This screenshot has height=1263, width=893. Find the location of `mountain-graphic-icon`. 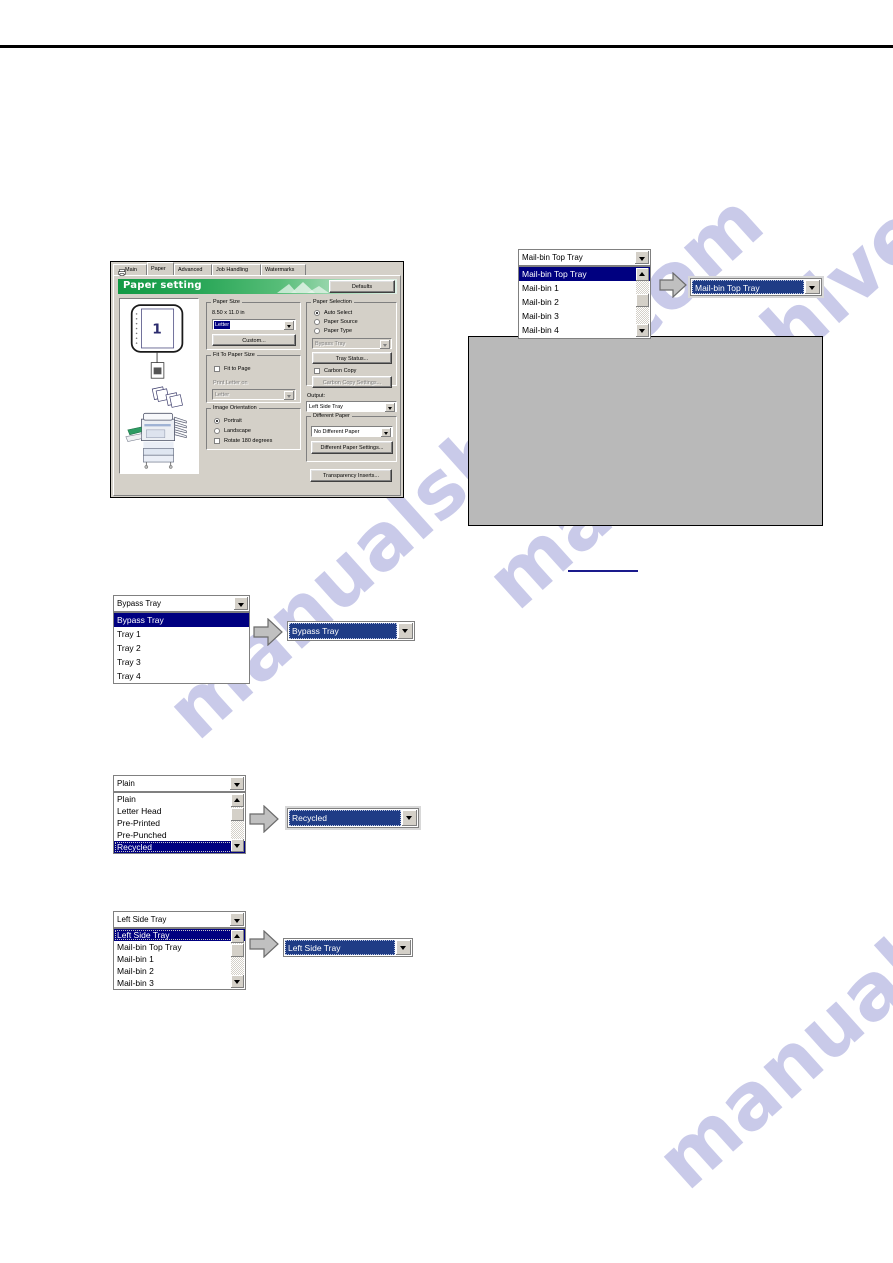

mountain-graphic-icon is located at coordinates (303, 287).